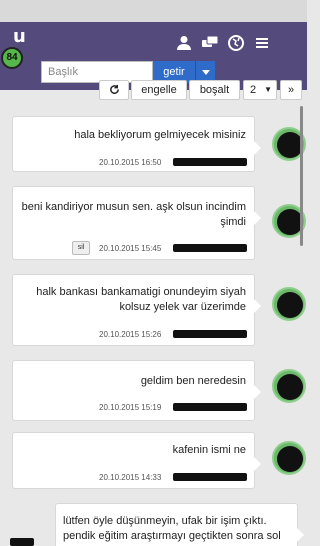 The image size is (320, 546). Describe the element at coordinates (130, 477) in the screenshot. I see `message-date: 20.10.2015 14:33` at that location.